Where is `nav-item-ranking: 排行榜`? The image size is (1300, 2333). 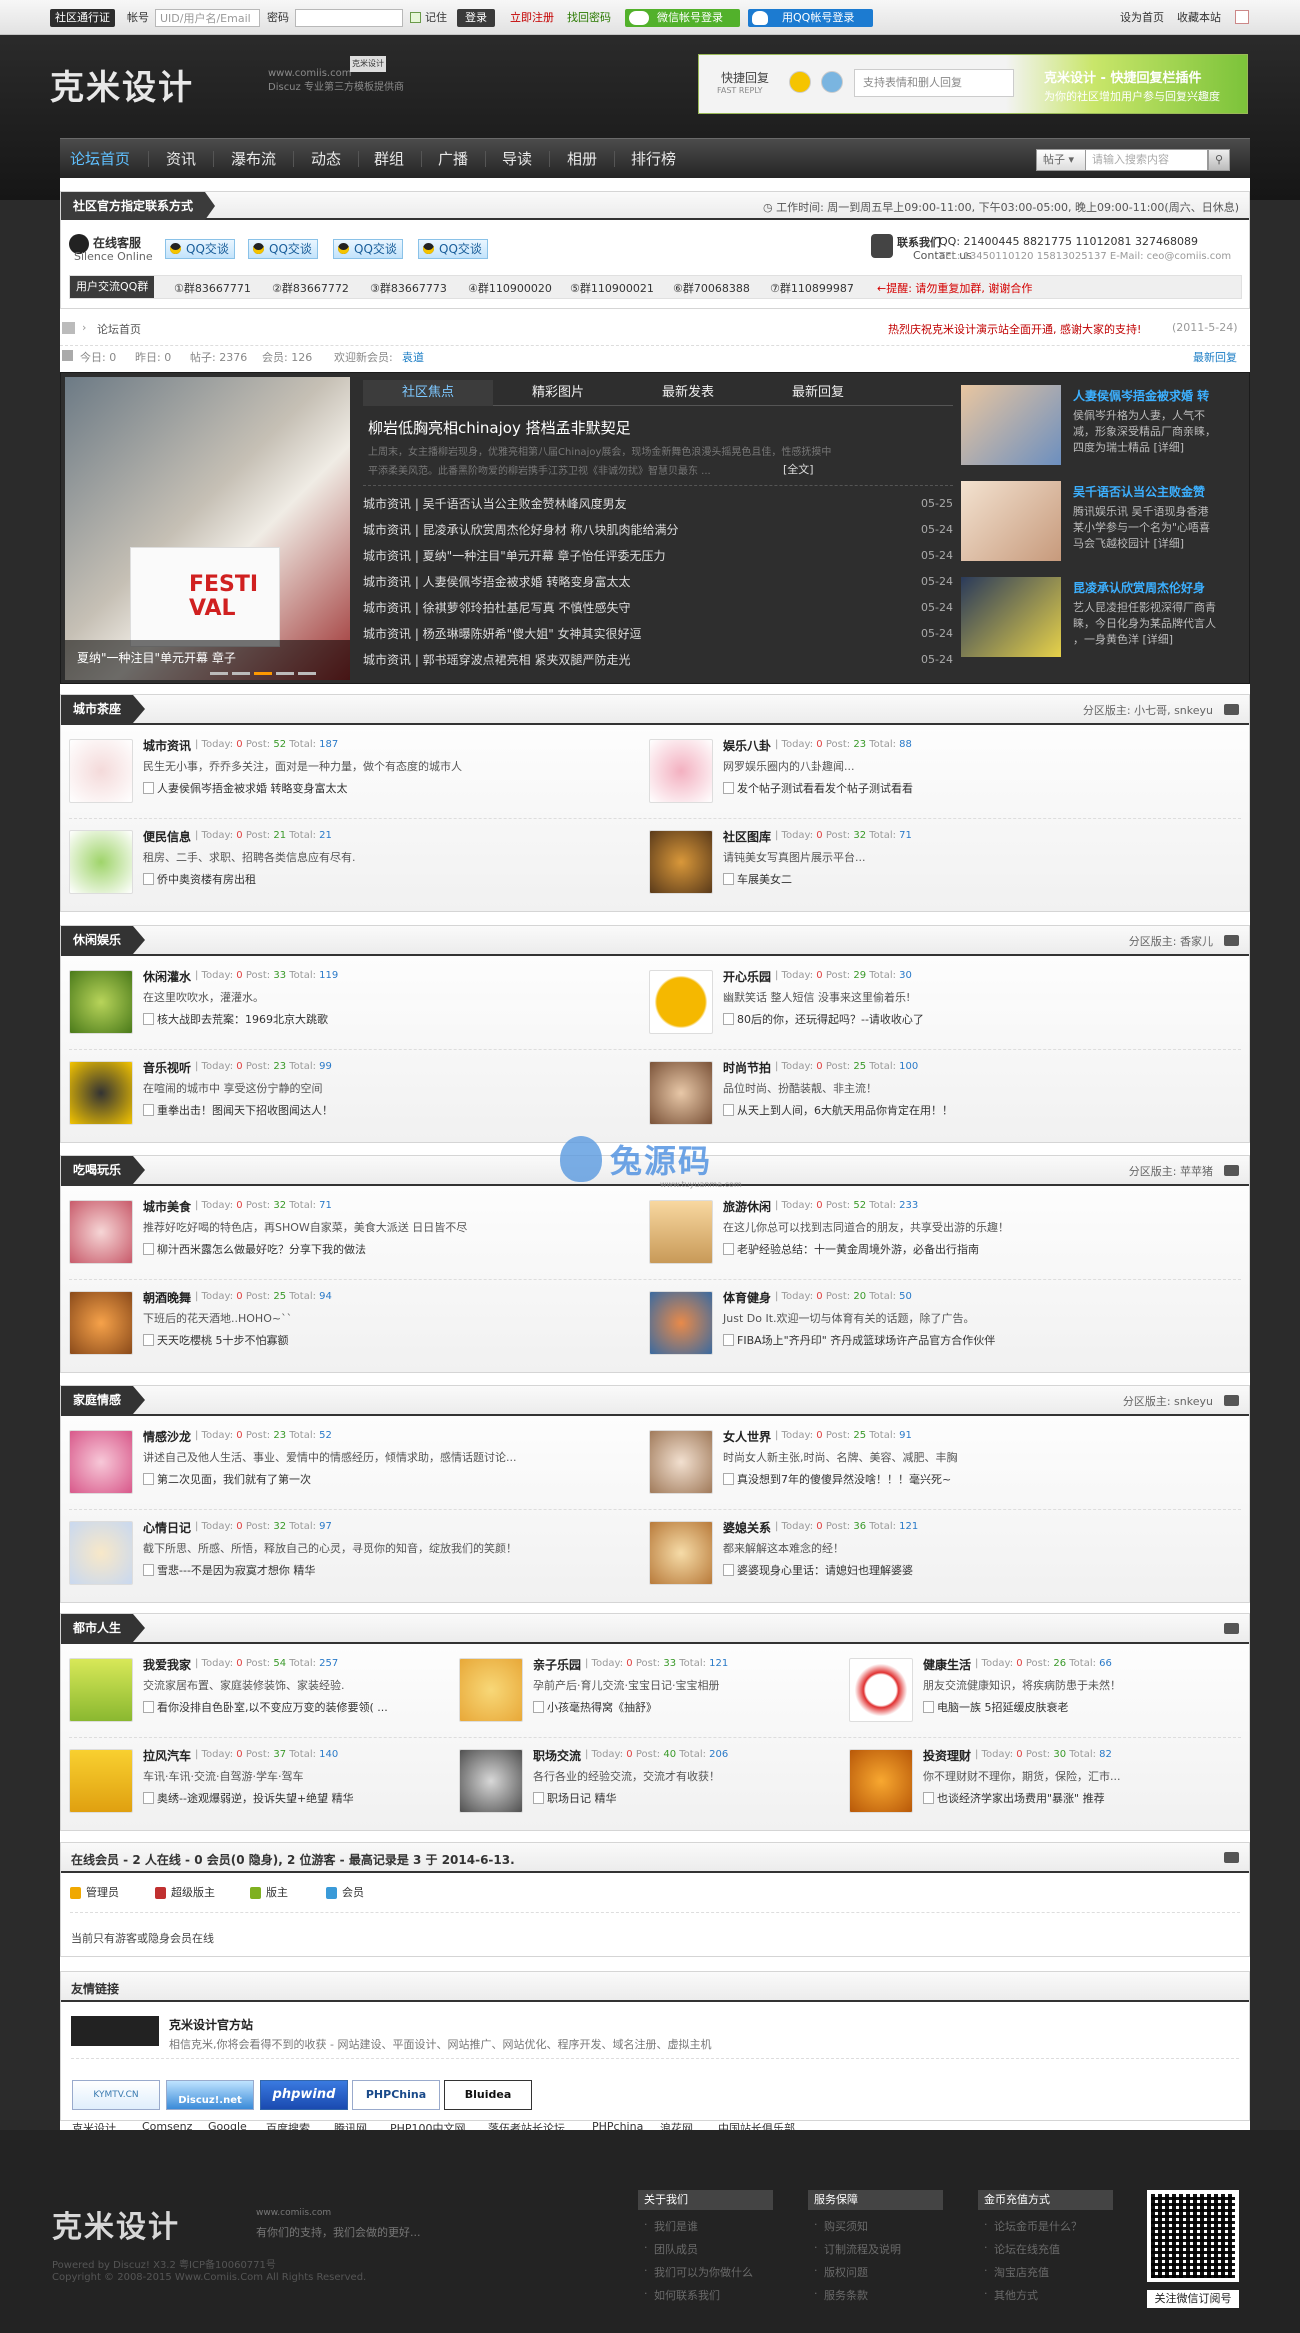 nav-item-ranking: 排行榜 is located at coordinates (653, 159).